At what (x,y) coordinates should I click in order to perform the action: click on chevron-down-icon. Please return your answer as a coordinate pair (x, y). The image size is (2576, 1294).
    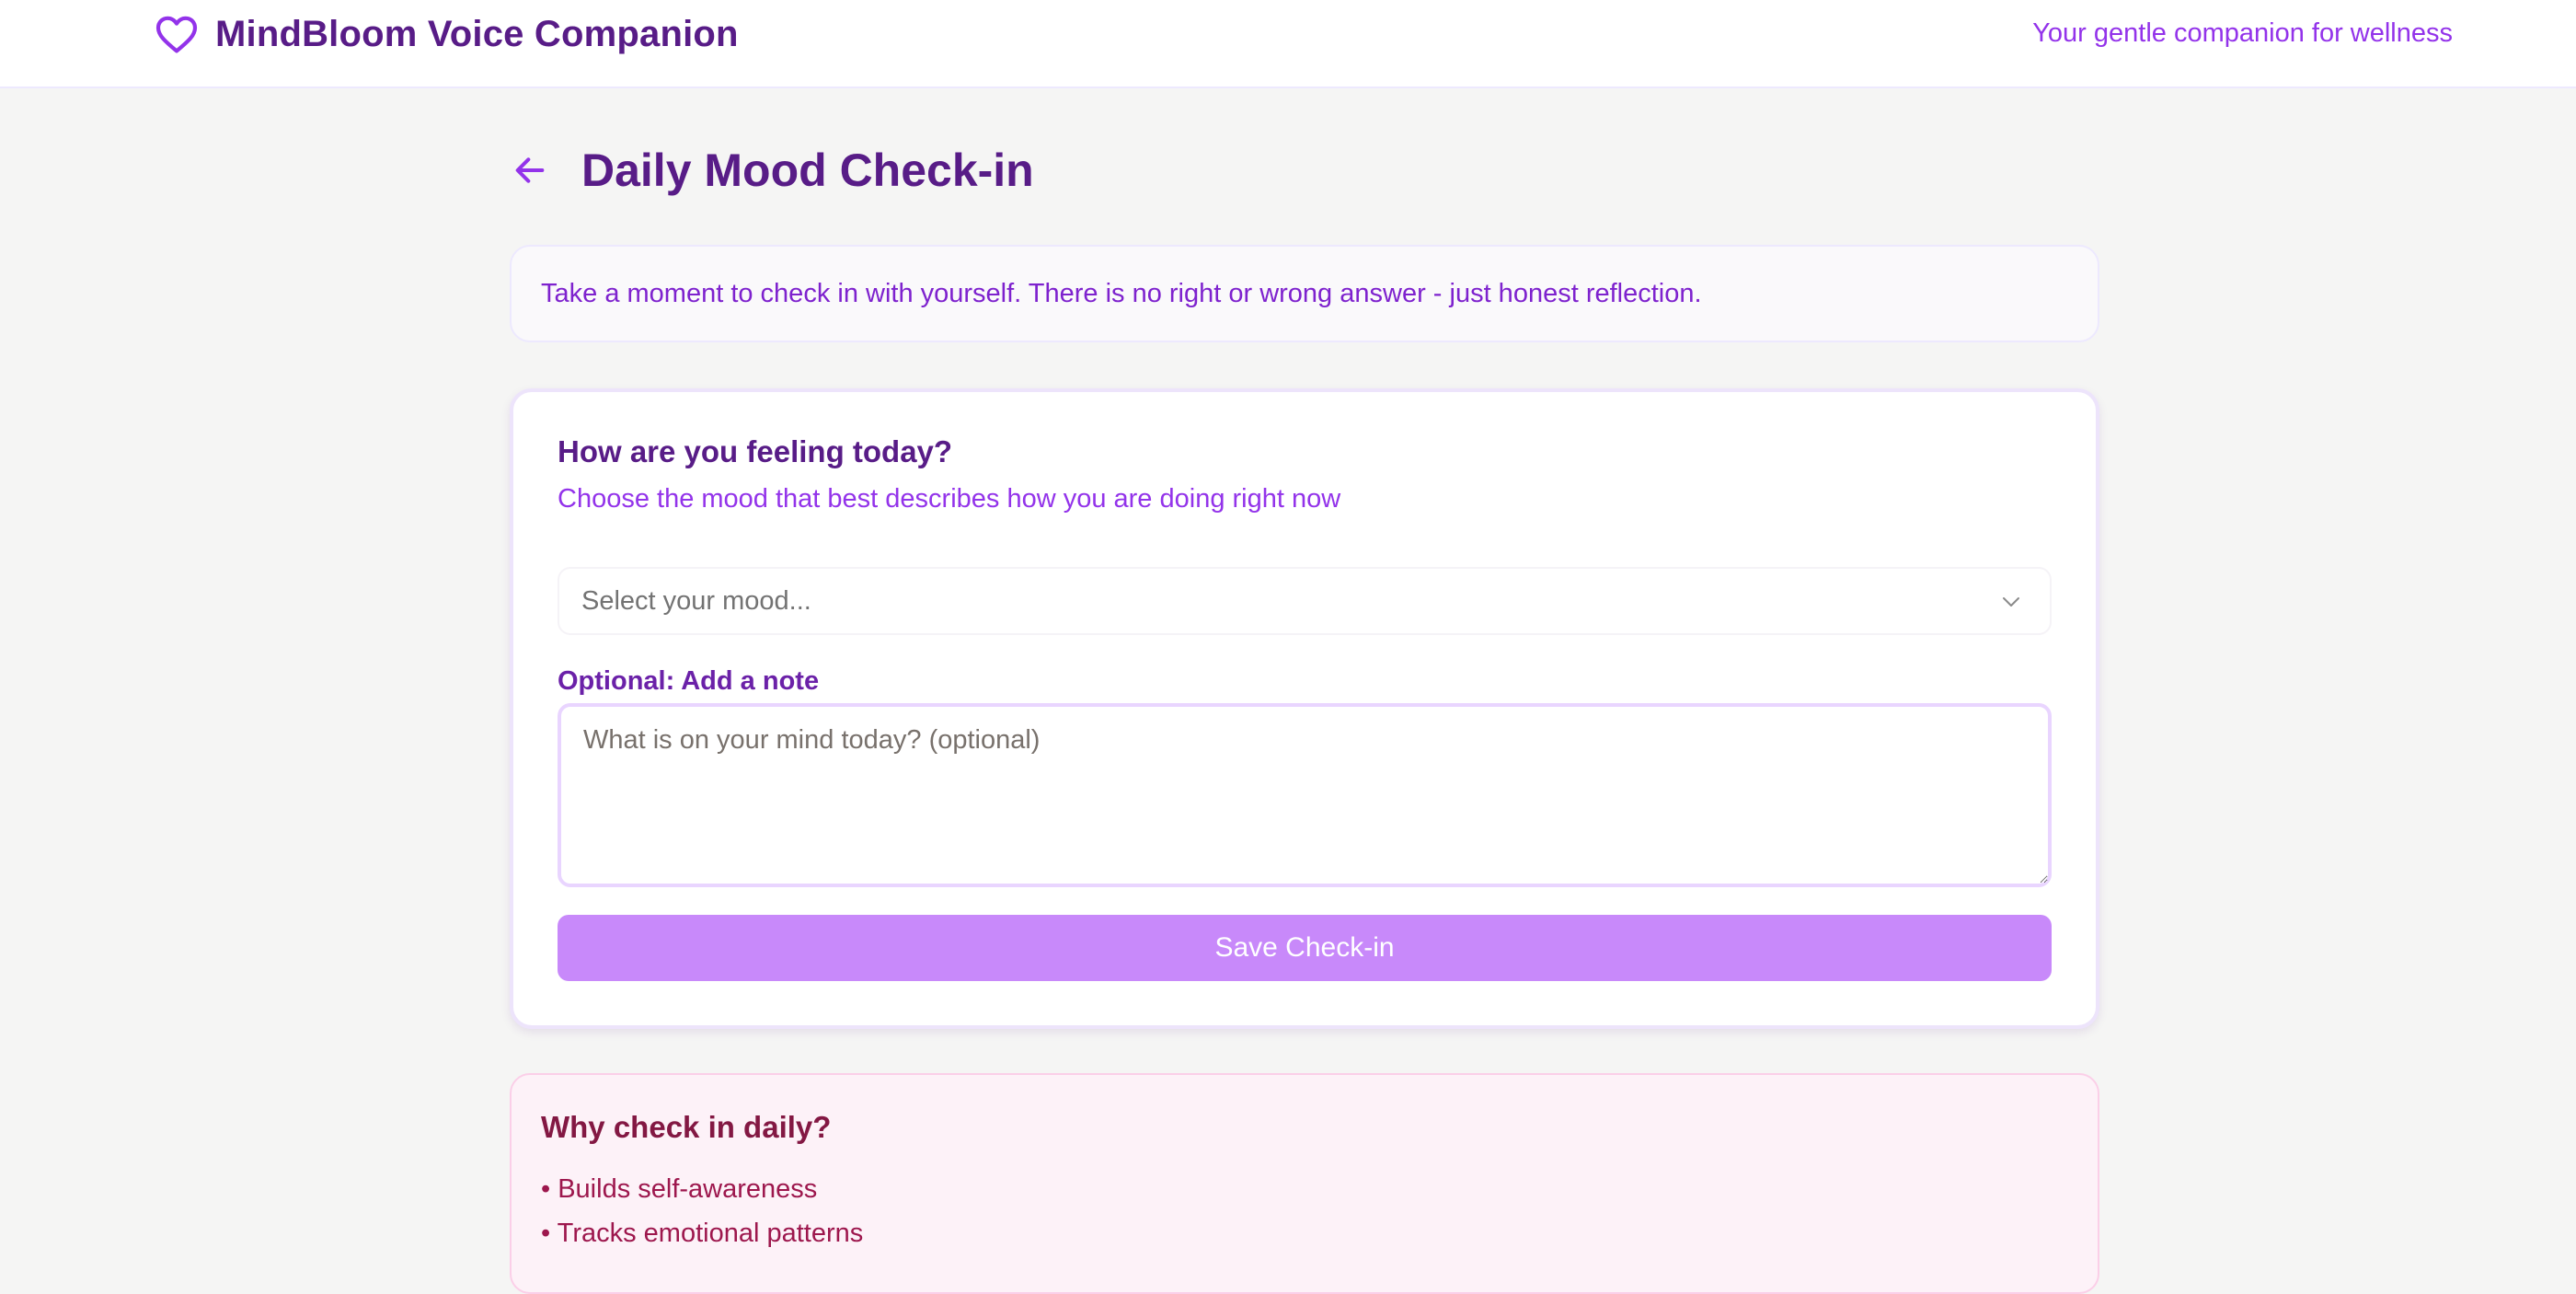
    Looking at the image, I should click on (2011, 602).